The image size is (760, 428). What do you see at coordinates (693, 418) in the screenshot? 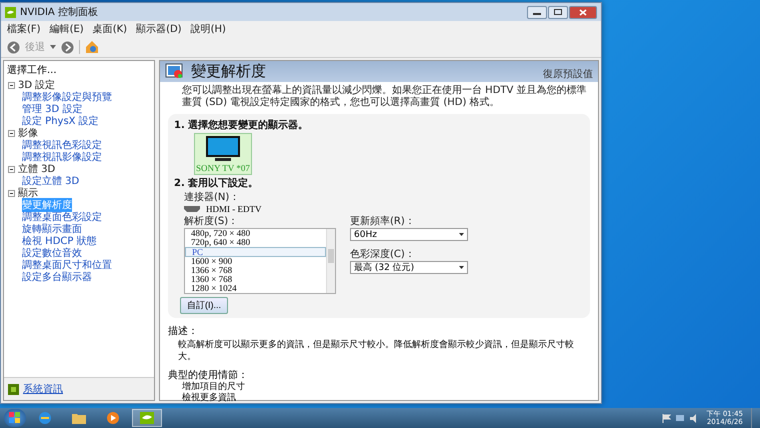
I see `speaker-icon` at bounding box center [693, 418].